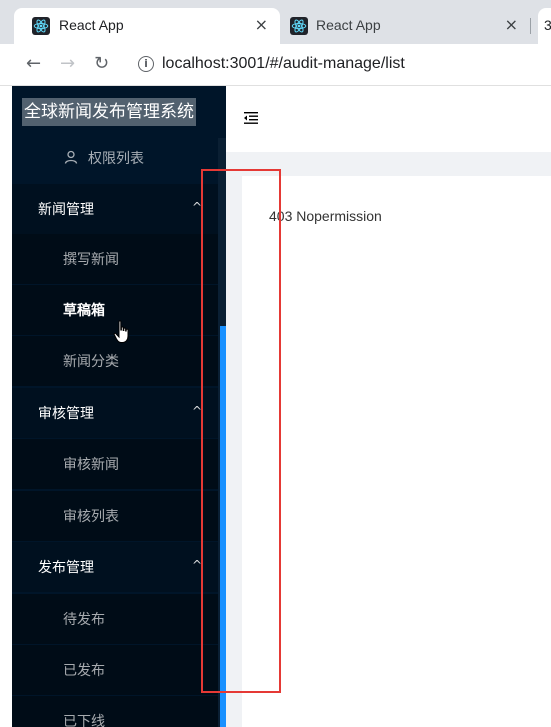  I want to click on menu-item-audit-news: 审核新闻, so click(115, 464).